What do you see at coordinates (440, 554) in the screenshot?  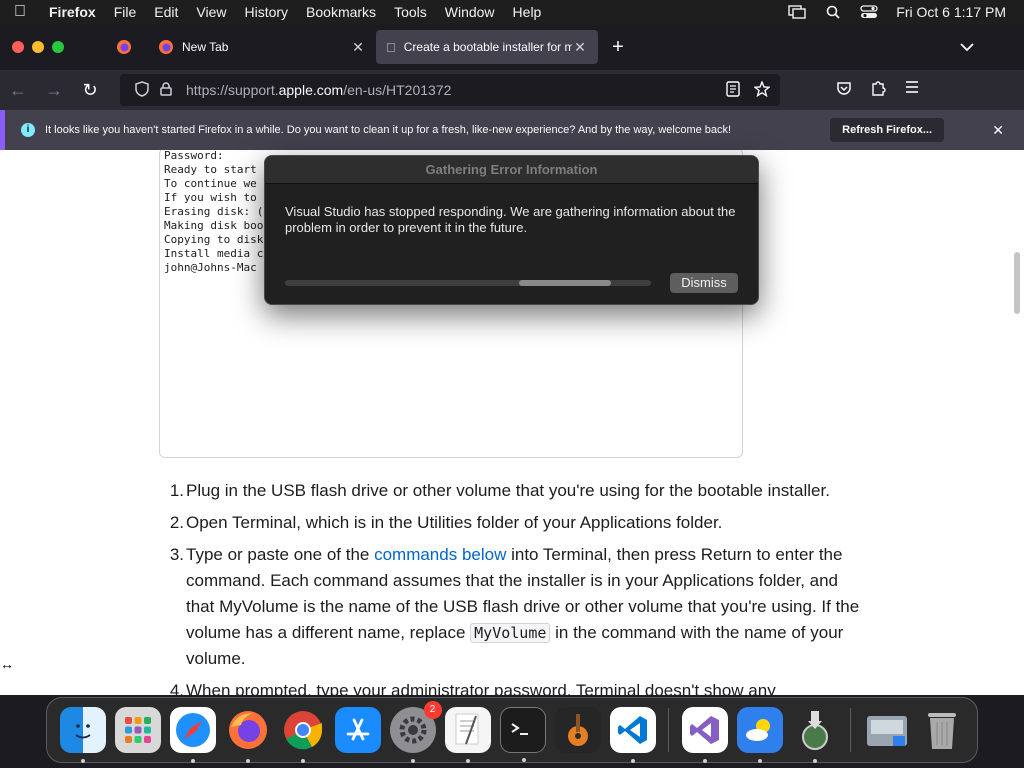 I see `commands-below-link: commands below` at bounding box center [440, 554].